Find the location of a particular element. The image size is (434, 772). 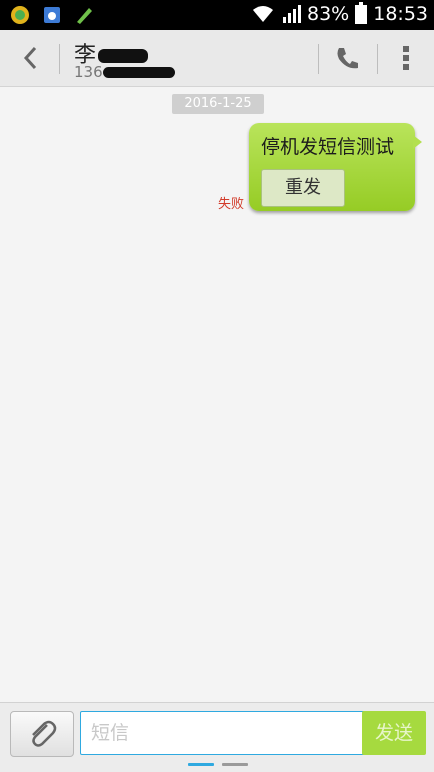

resend-button: 重发 is located at coordinates (303, 188).